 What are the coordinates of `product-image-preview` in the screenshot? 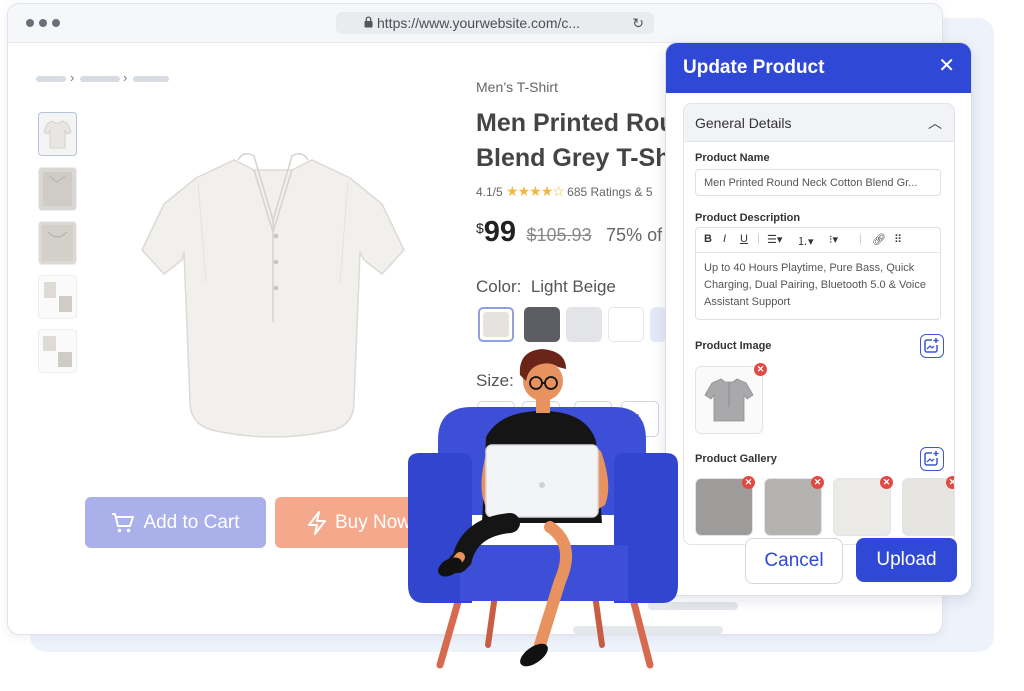 It's located at (729, 400).